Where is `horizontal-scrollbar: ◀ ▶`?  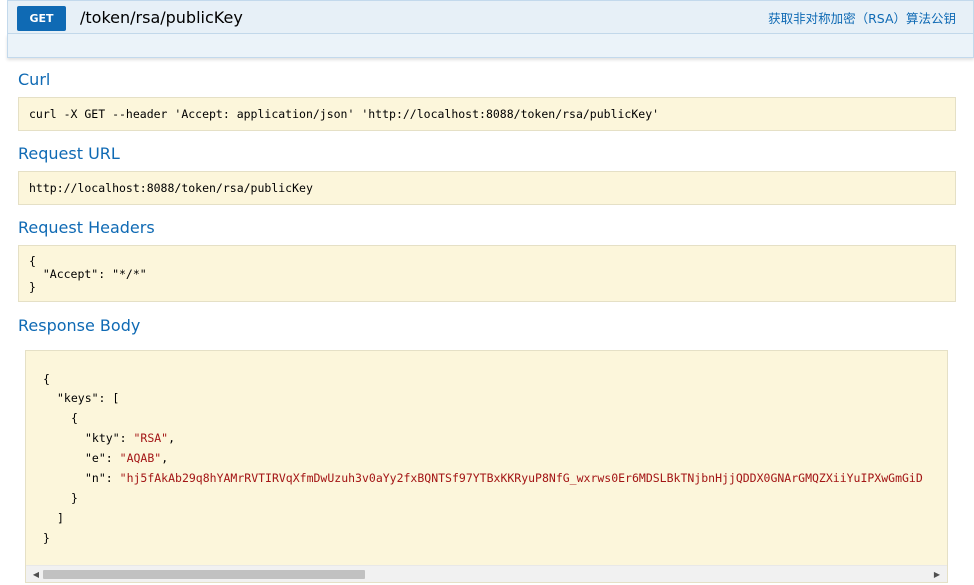
horizontal-scrollbar: ◀ ▶ is located at coordinates (486, 573).